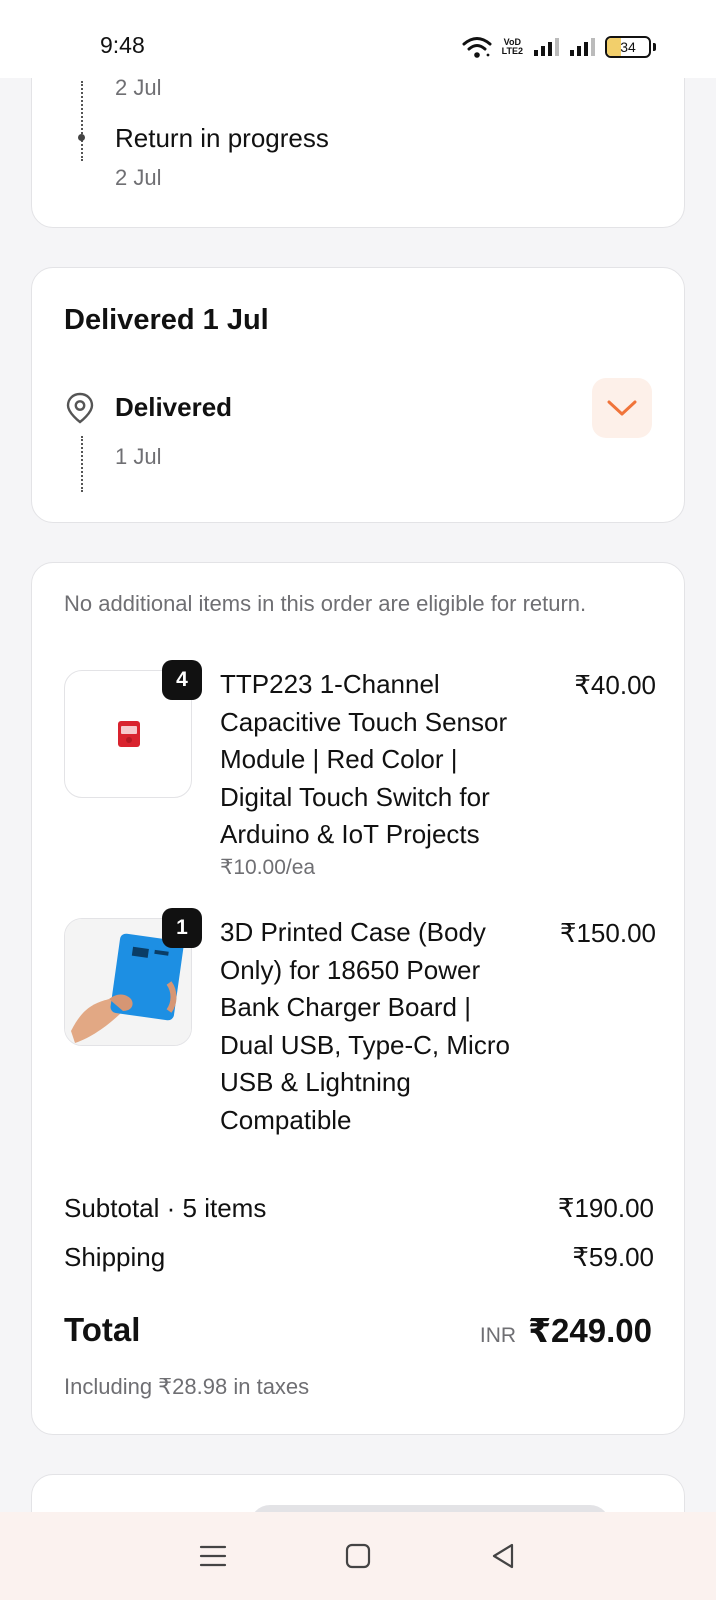 The width and height of the screenshot is (716, 1600). I want to click on battery-level: 34, so click(628, 47).